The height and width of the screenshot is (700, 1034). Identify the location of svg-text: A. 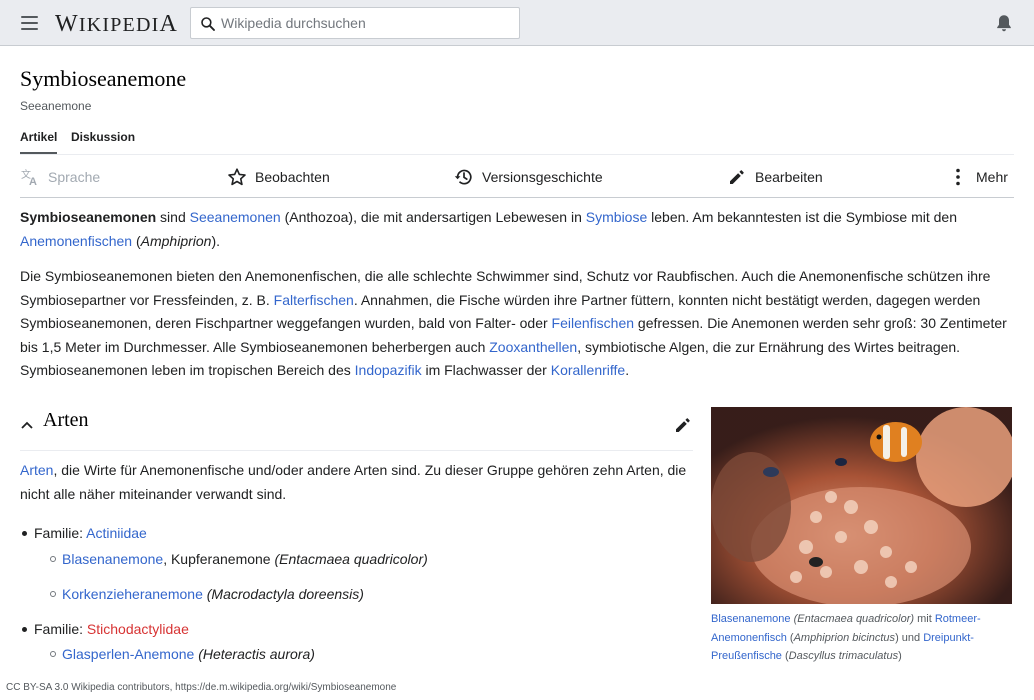
(33, 181).